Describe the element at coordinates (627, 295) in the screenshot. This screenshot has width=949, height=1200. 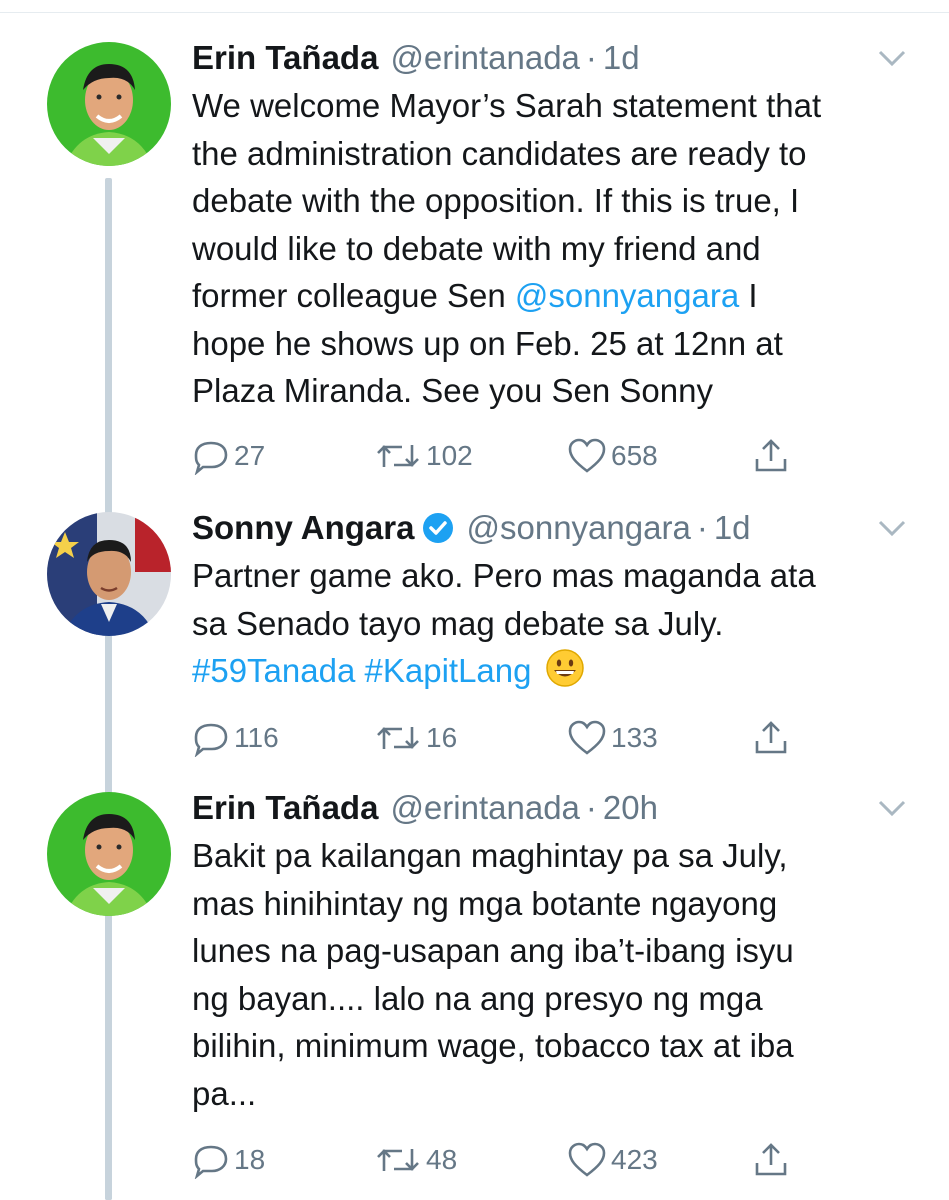
I see `mention-link: @sonnyangara` at that location.